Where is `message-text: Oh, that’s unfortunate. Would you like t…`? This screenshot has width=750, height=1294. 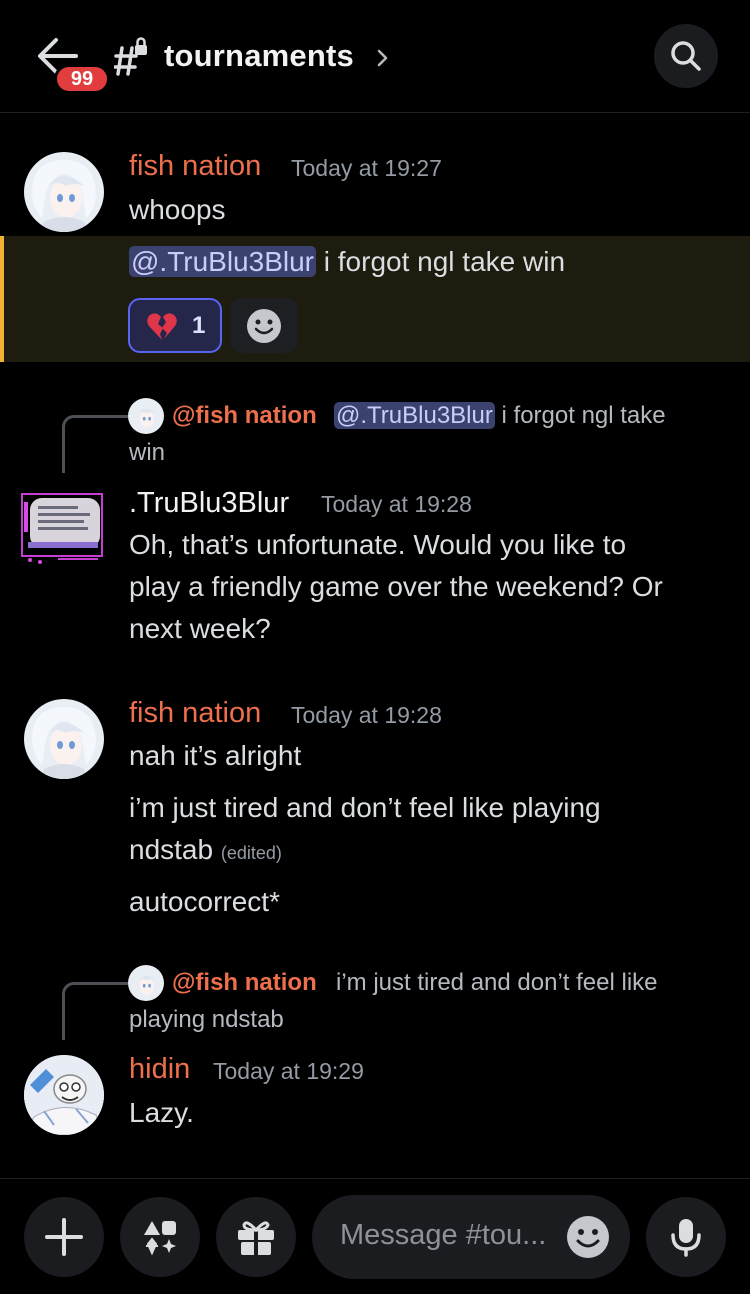 message-text: Oh, that’s unfortunate. Would you like t… is located at coordinates (378, 544).